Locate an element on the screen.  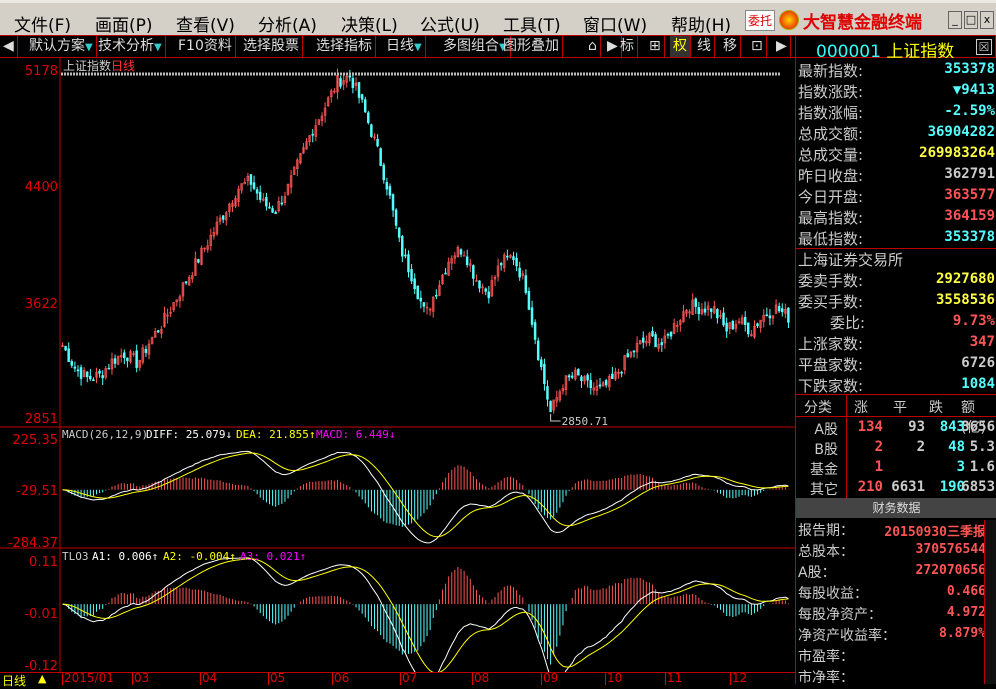
menu-item: 画面(P) is located at coordinates (124, 23).